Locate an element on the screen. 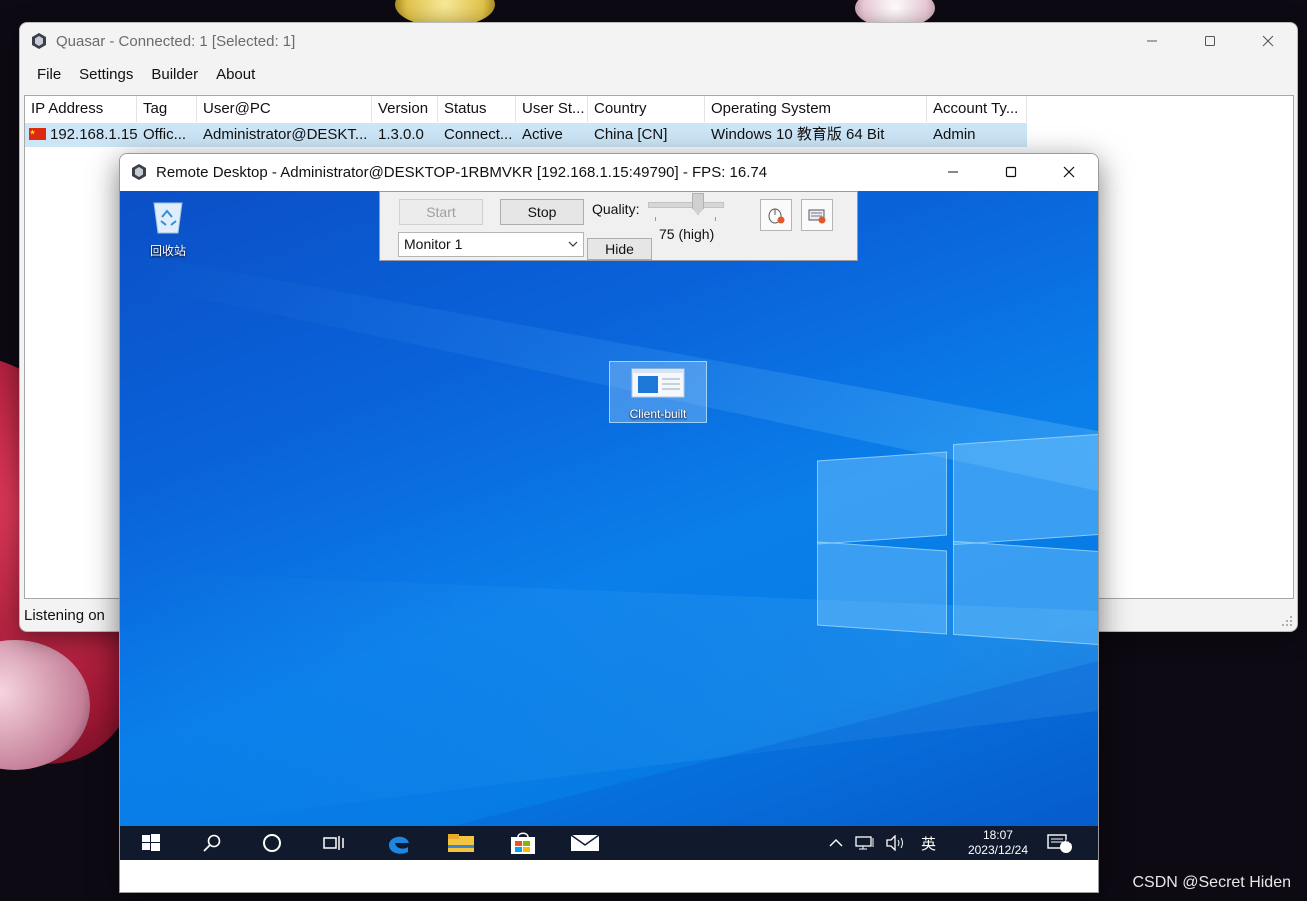  client-built-desktop-icon: Client-built is located at coordinates (658, 392).